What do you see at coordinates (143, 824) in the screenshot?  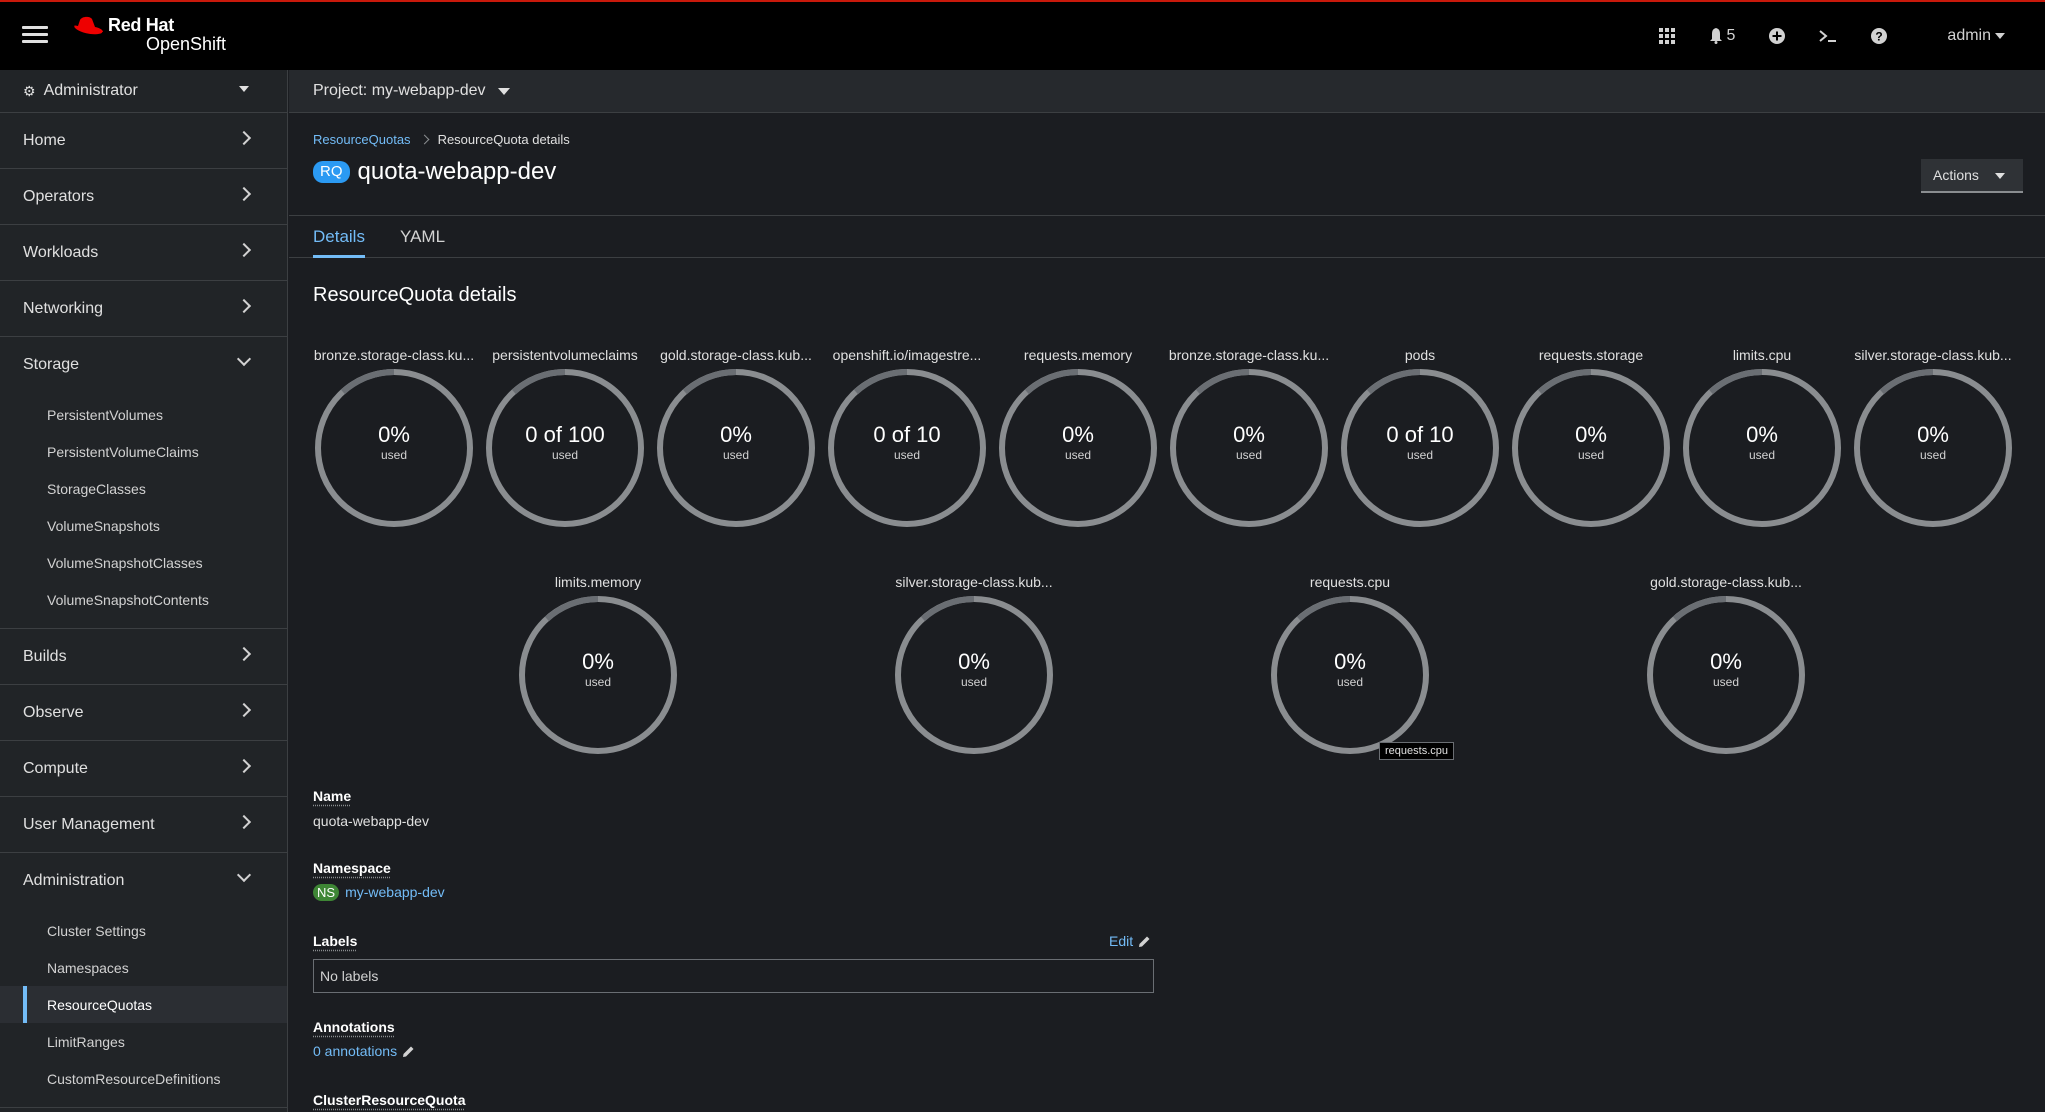 I see `nav-user-management: User Management` at bounding box center [143, 824].